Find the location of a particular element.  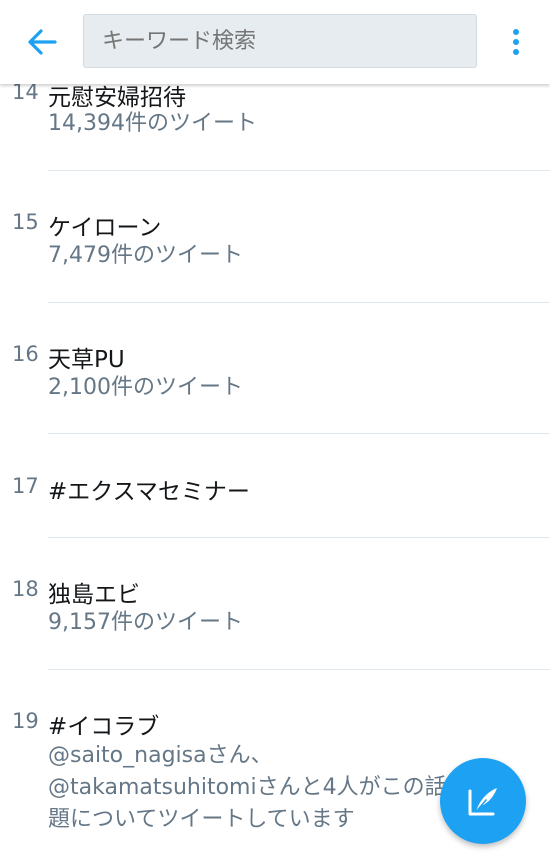

trend-description-line: @takamatsuhitomiさんと4人がこの話 is located at coordinates (247, 787).